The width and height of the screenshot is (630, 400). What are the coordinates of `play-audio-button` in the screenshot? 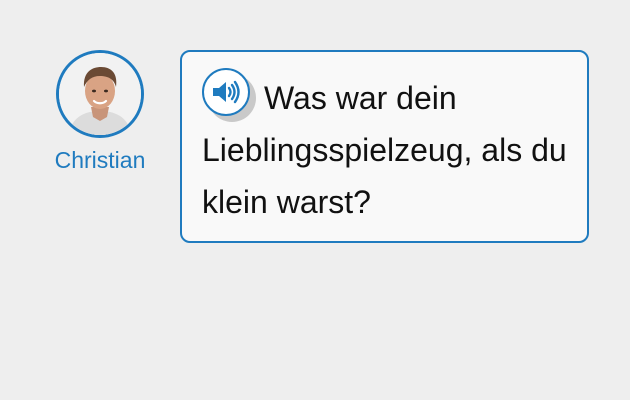 It's located at (229, 95).